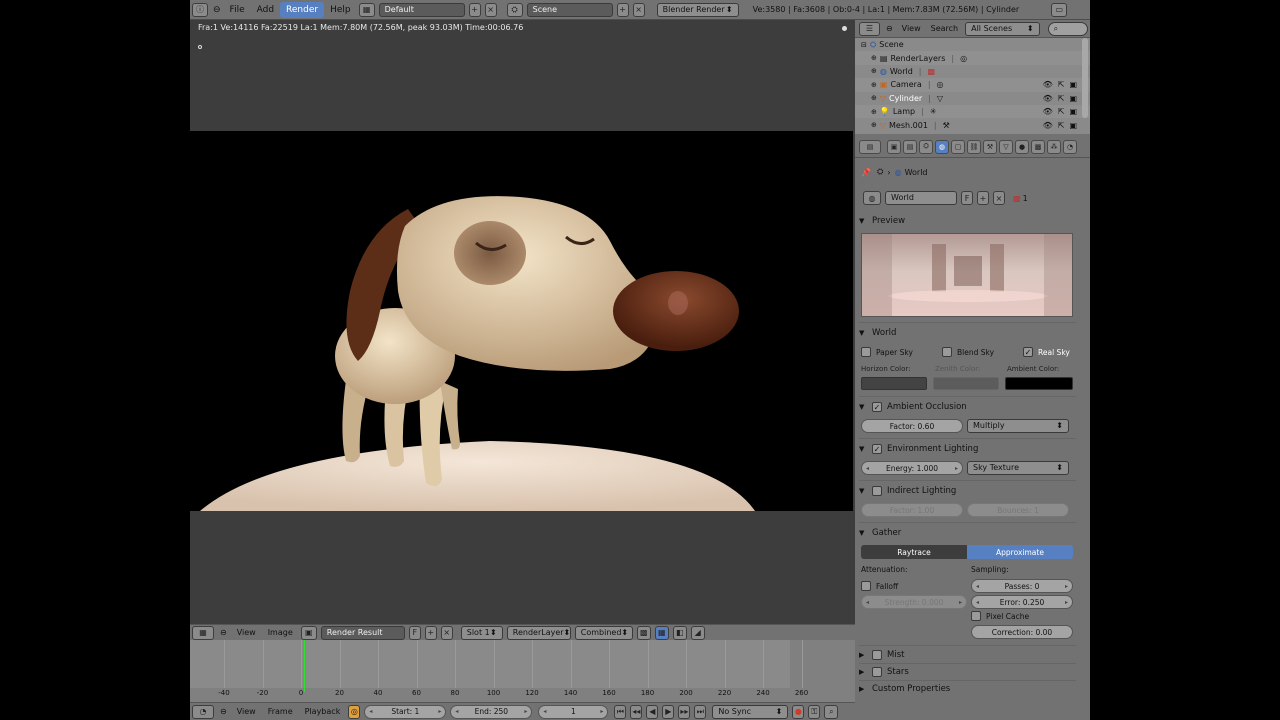  Describe the element at coordinates (362, 632) in the screenshot. I see `image-name-field: Render Result` at that location.